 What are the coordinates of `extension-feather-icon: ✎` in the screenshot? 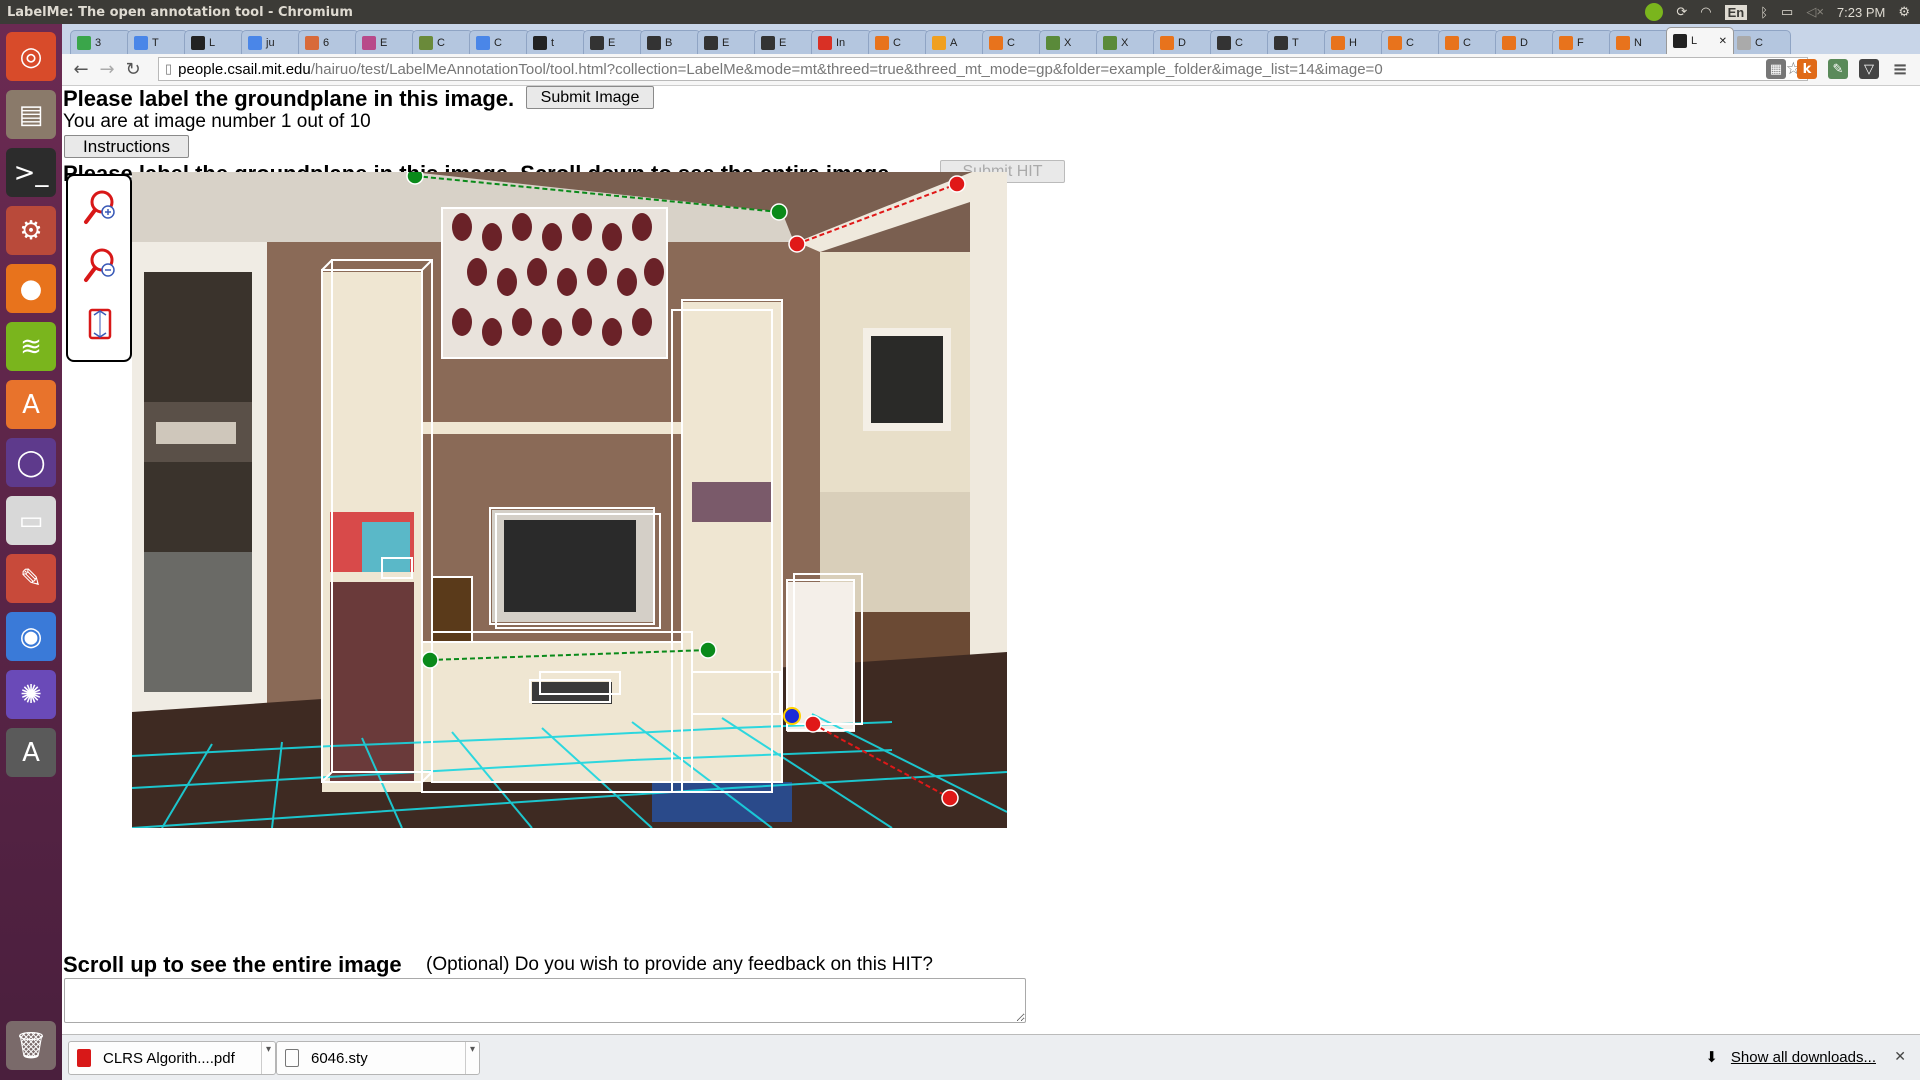 It's located at (1838, 69).